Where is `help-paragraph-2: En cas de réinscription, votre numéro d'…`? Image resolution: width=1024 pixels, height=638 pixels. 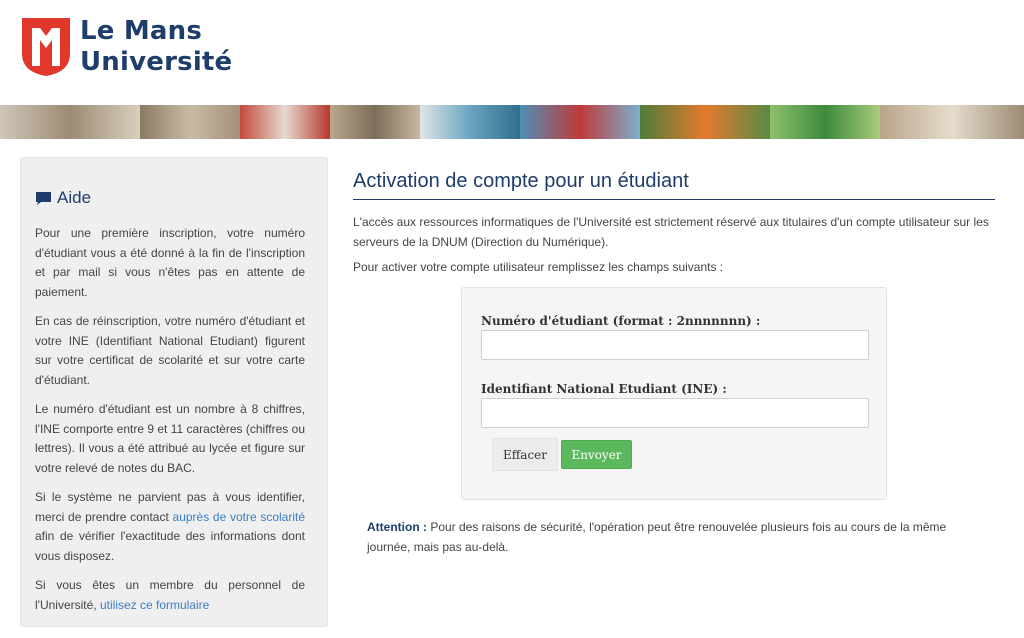 help-paragraph-2: En cas de réinscription, votre numéro d'… is located at coordinates (170, 350).